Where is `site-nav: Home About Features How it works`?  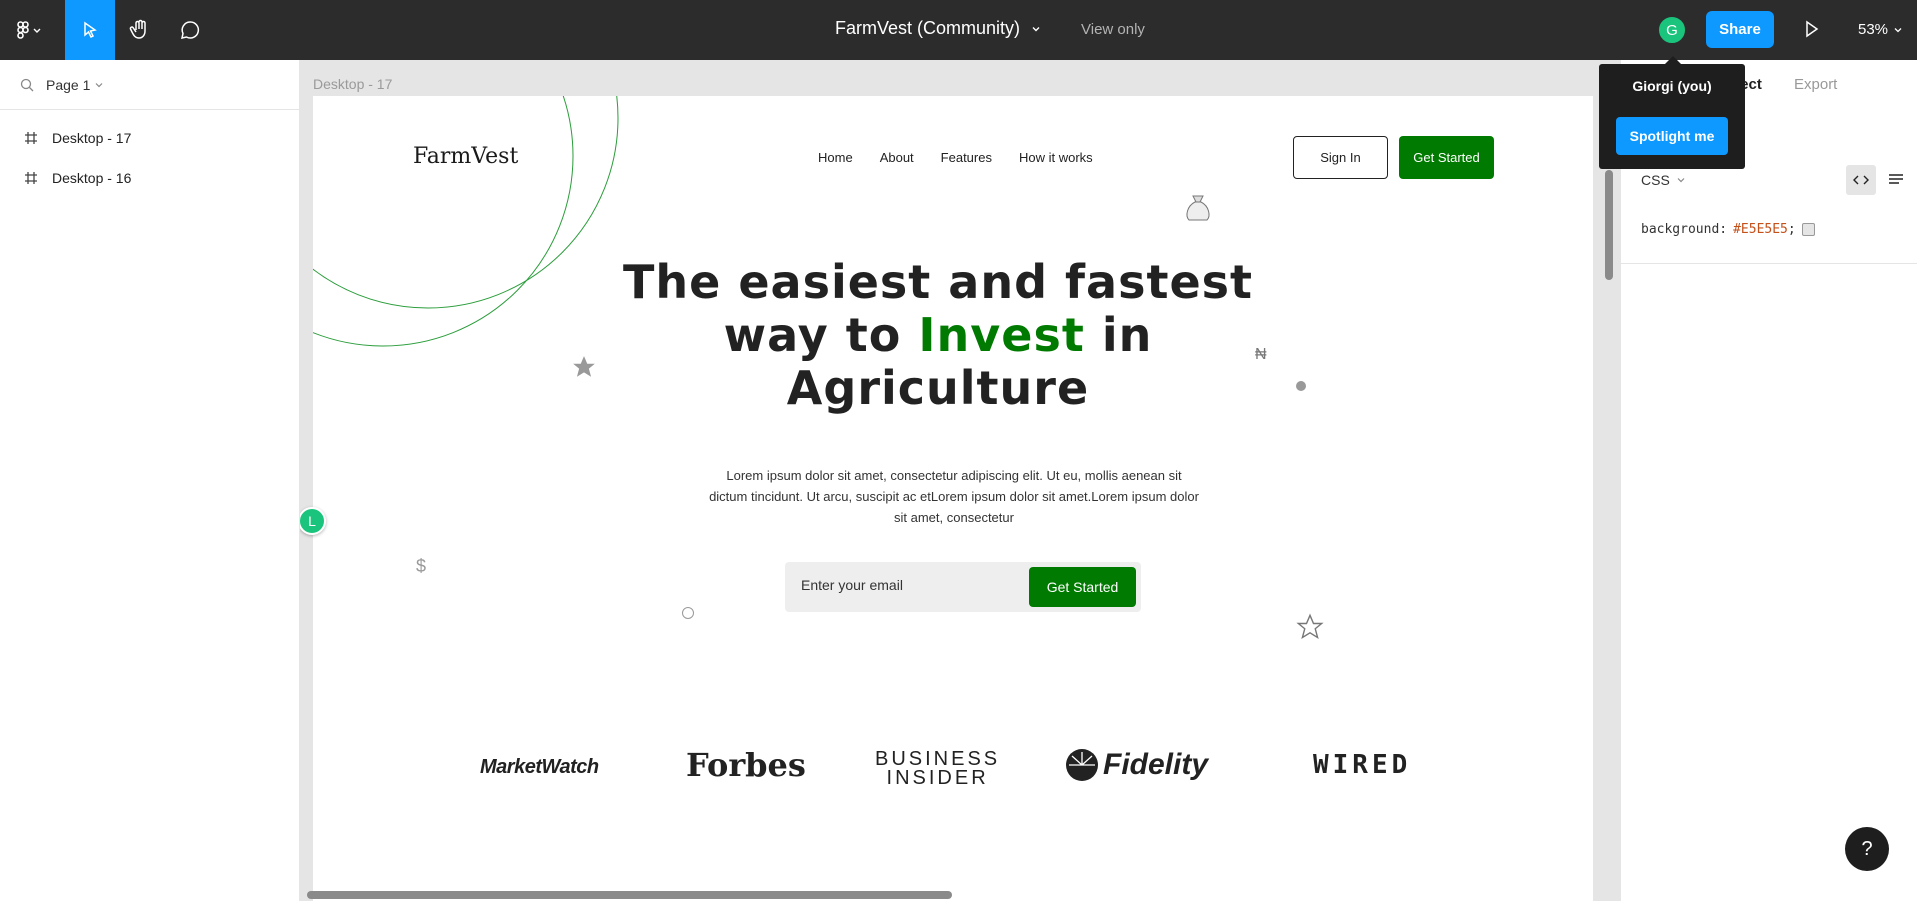 site-nav: Home About Features How it works is located at coordinates (955, 157).